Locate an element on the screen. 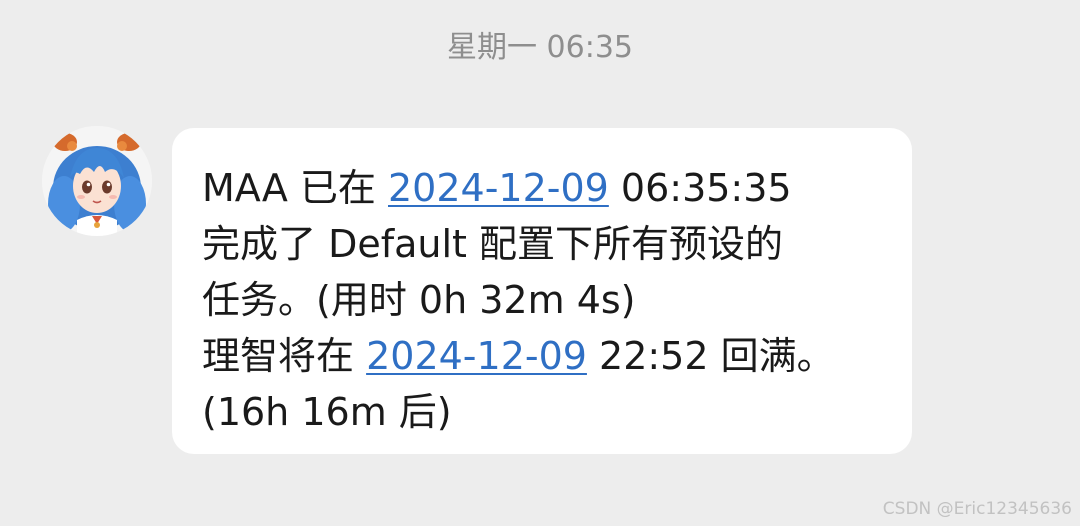 The width and height of the screenshot is (1080, 526). completion-time: 06:35:35 is located at coordinates (700, 188).